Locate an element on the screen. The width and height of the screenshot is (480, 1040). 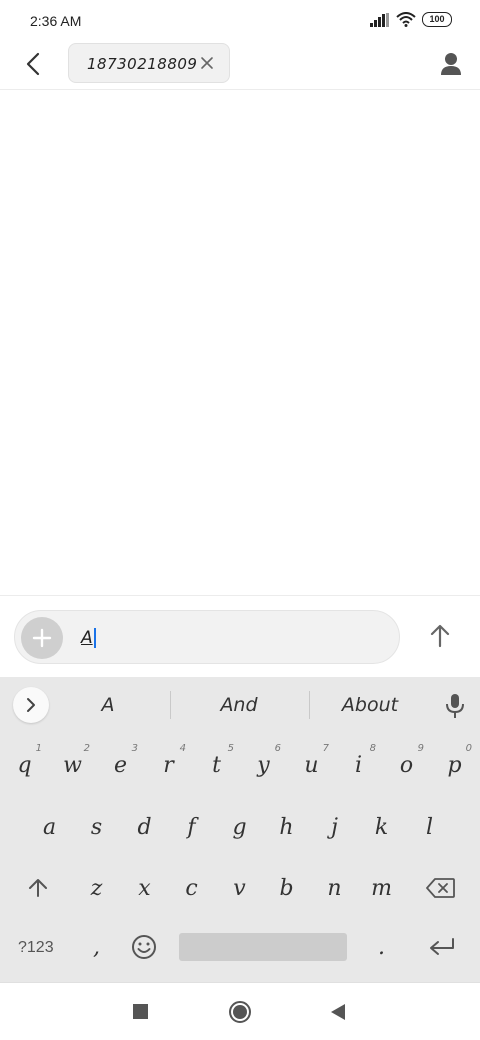
attach-button is located at coordinates (42, 638).